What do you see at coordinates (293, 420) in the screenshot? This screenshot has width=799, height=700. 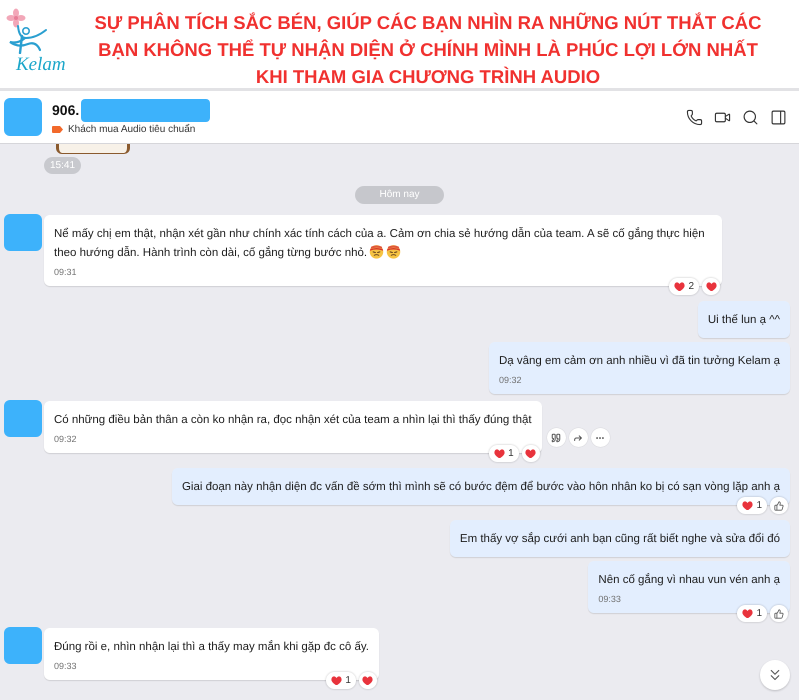 I see `message-text: Có những điều bản thân a còn ko nhận ra, đọc nhận xét của team a nhìn lại thì thấy đúng thật` at bounding box center [293, 420].